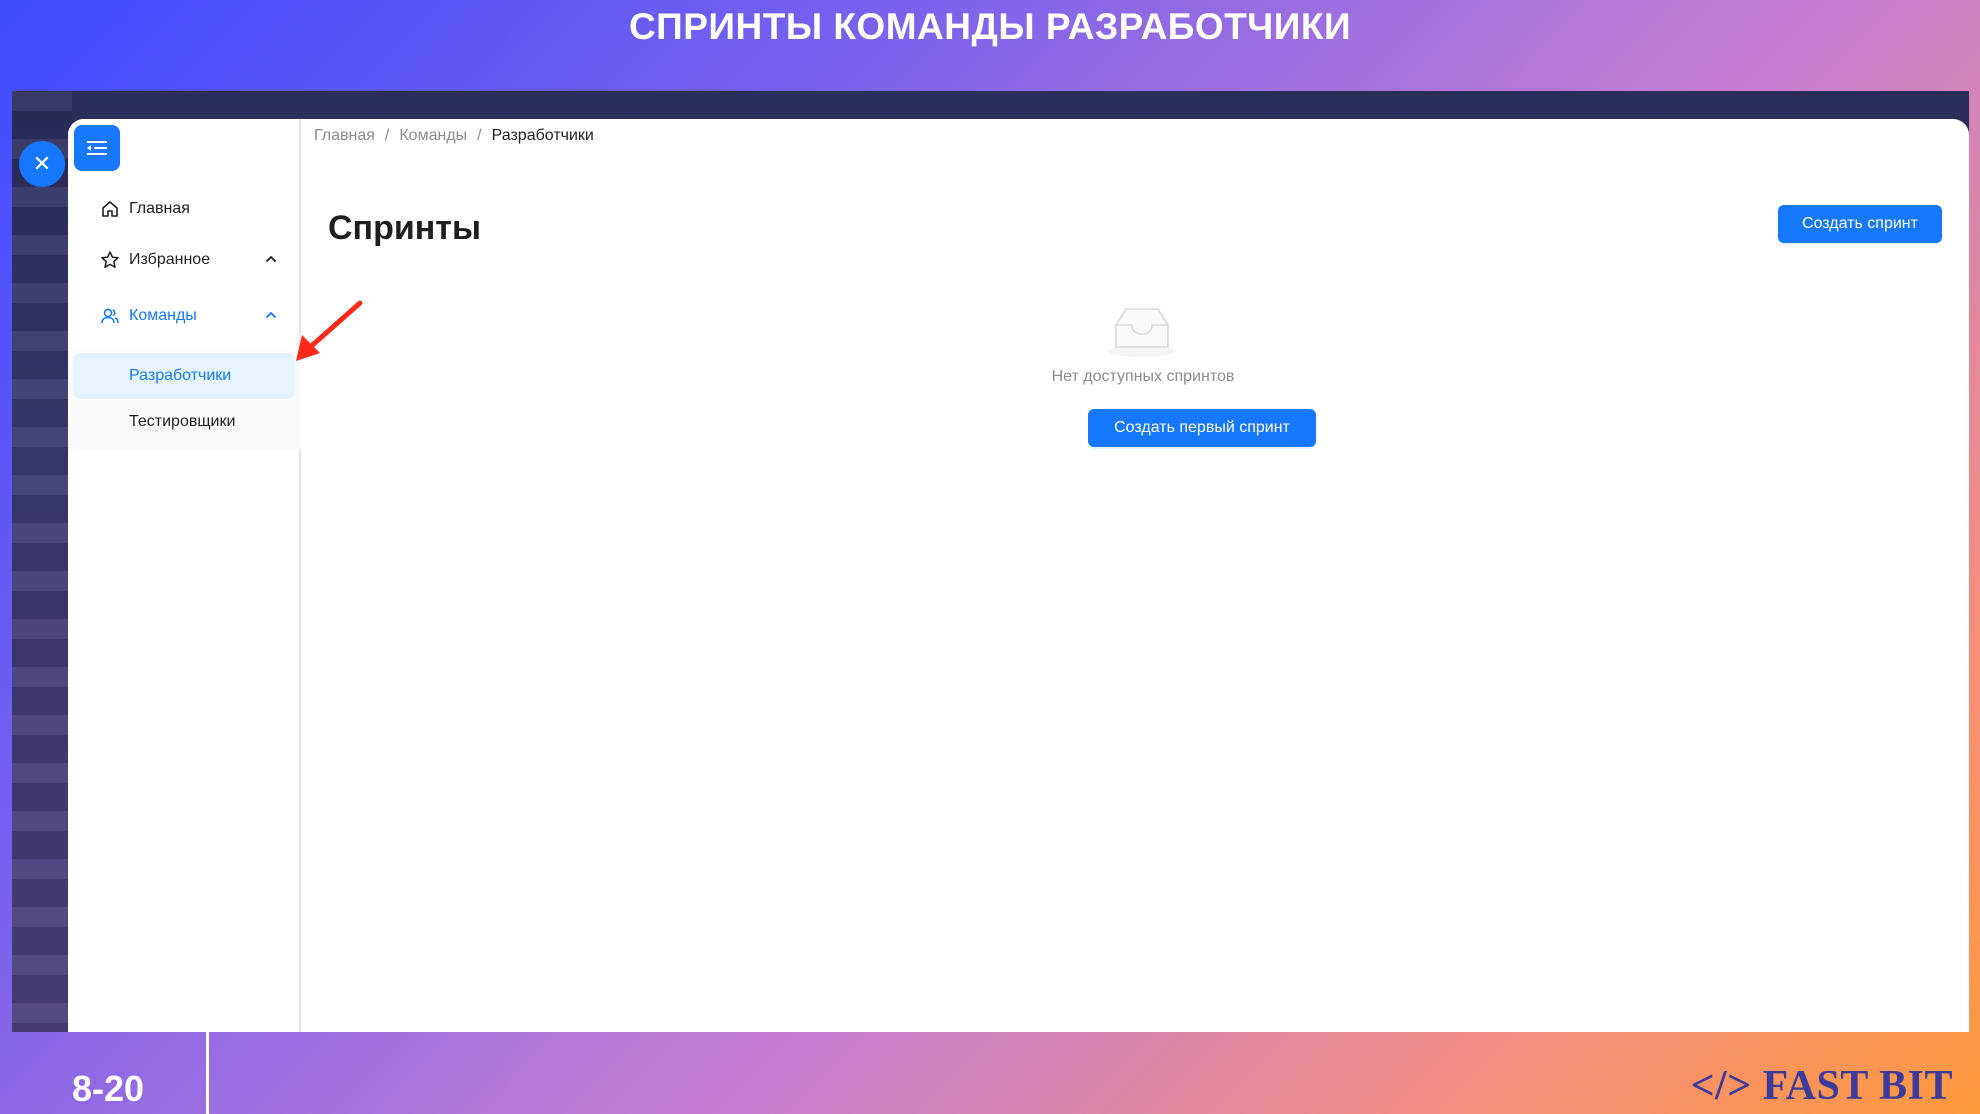 Image resolution: width=1980 pixels, height=1114 pixels. I want to click on submenu-teams: Разработчики Тестировщики, so click(184, 398).